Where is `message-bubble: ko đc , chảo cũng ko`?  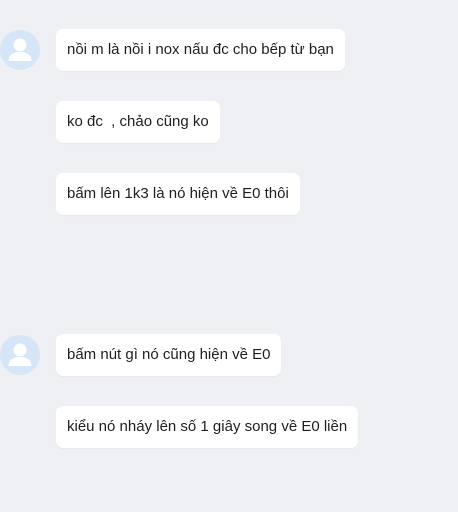 message-bubble: ko đc , chảo cũng ko is located at coordinates (138, 122).